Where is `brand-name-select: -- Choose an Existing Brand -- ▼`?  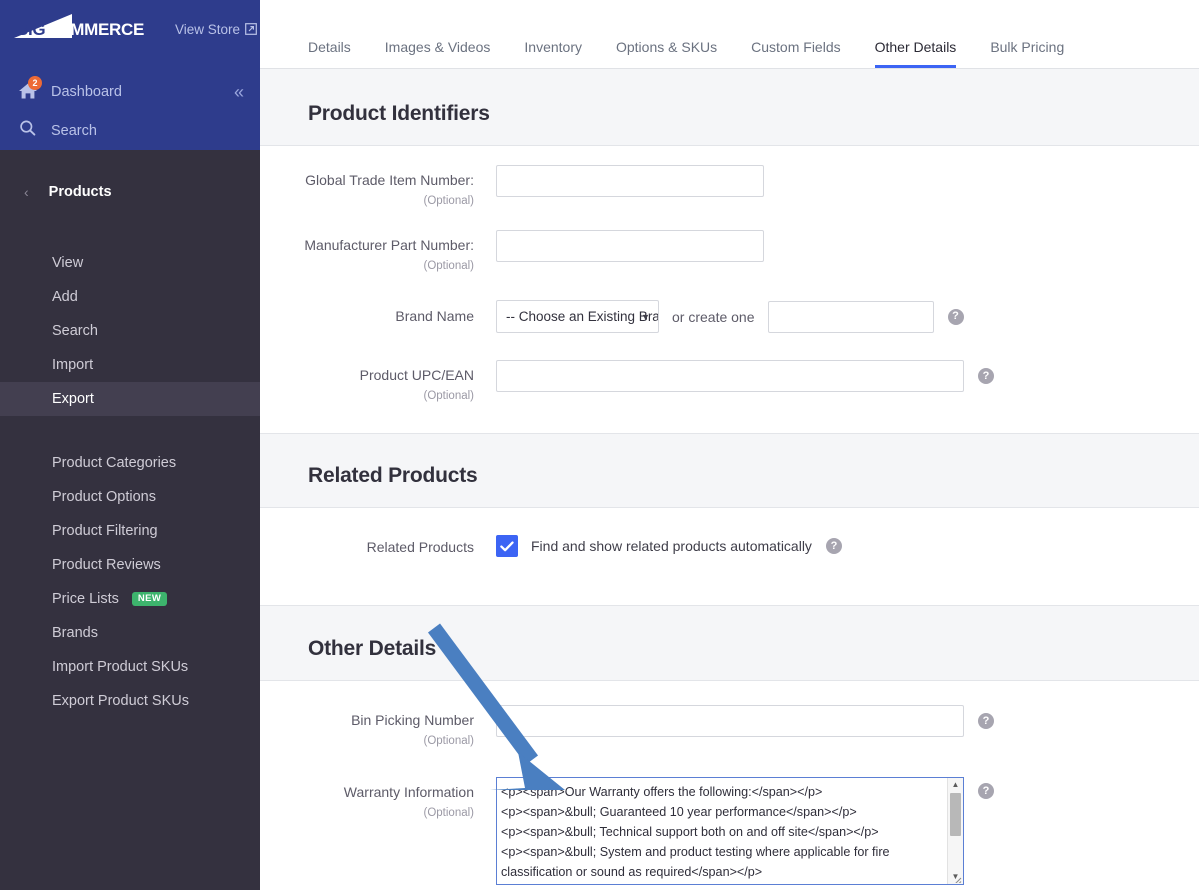
brand-name-select: -- Choose an Existing Brand -- ▼ is located at coordinates (577, 316).